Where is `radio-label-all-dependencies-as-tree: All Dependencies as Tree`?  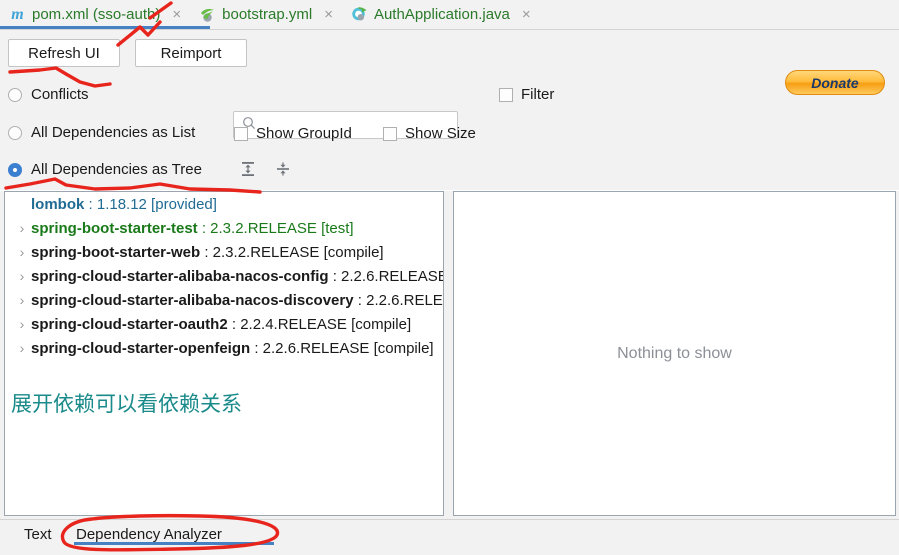
radio-label-all-dependencies-as-tree: All Dependencies as Tree is located at coordinates (116, 169).